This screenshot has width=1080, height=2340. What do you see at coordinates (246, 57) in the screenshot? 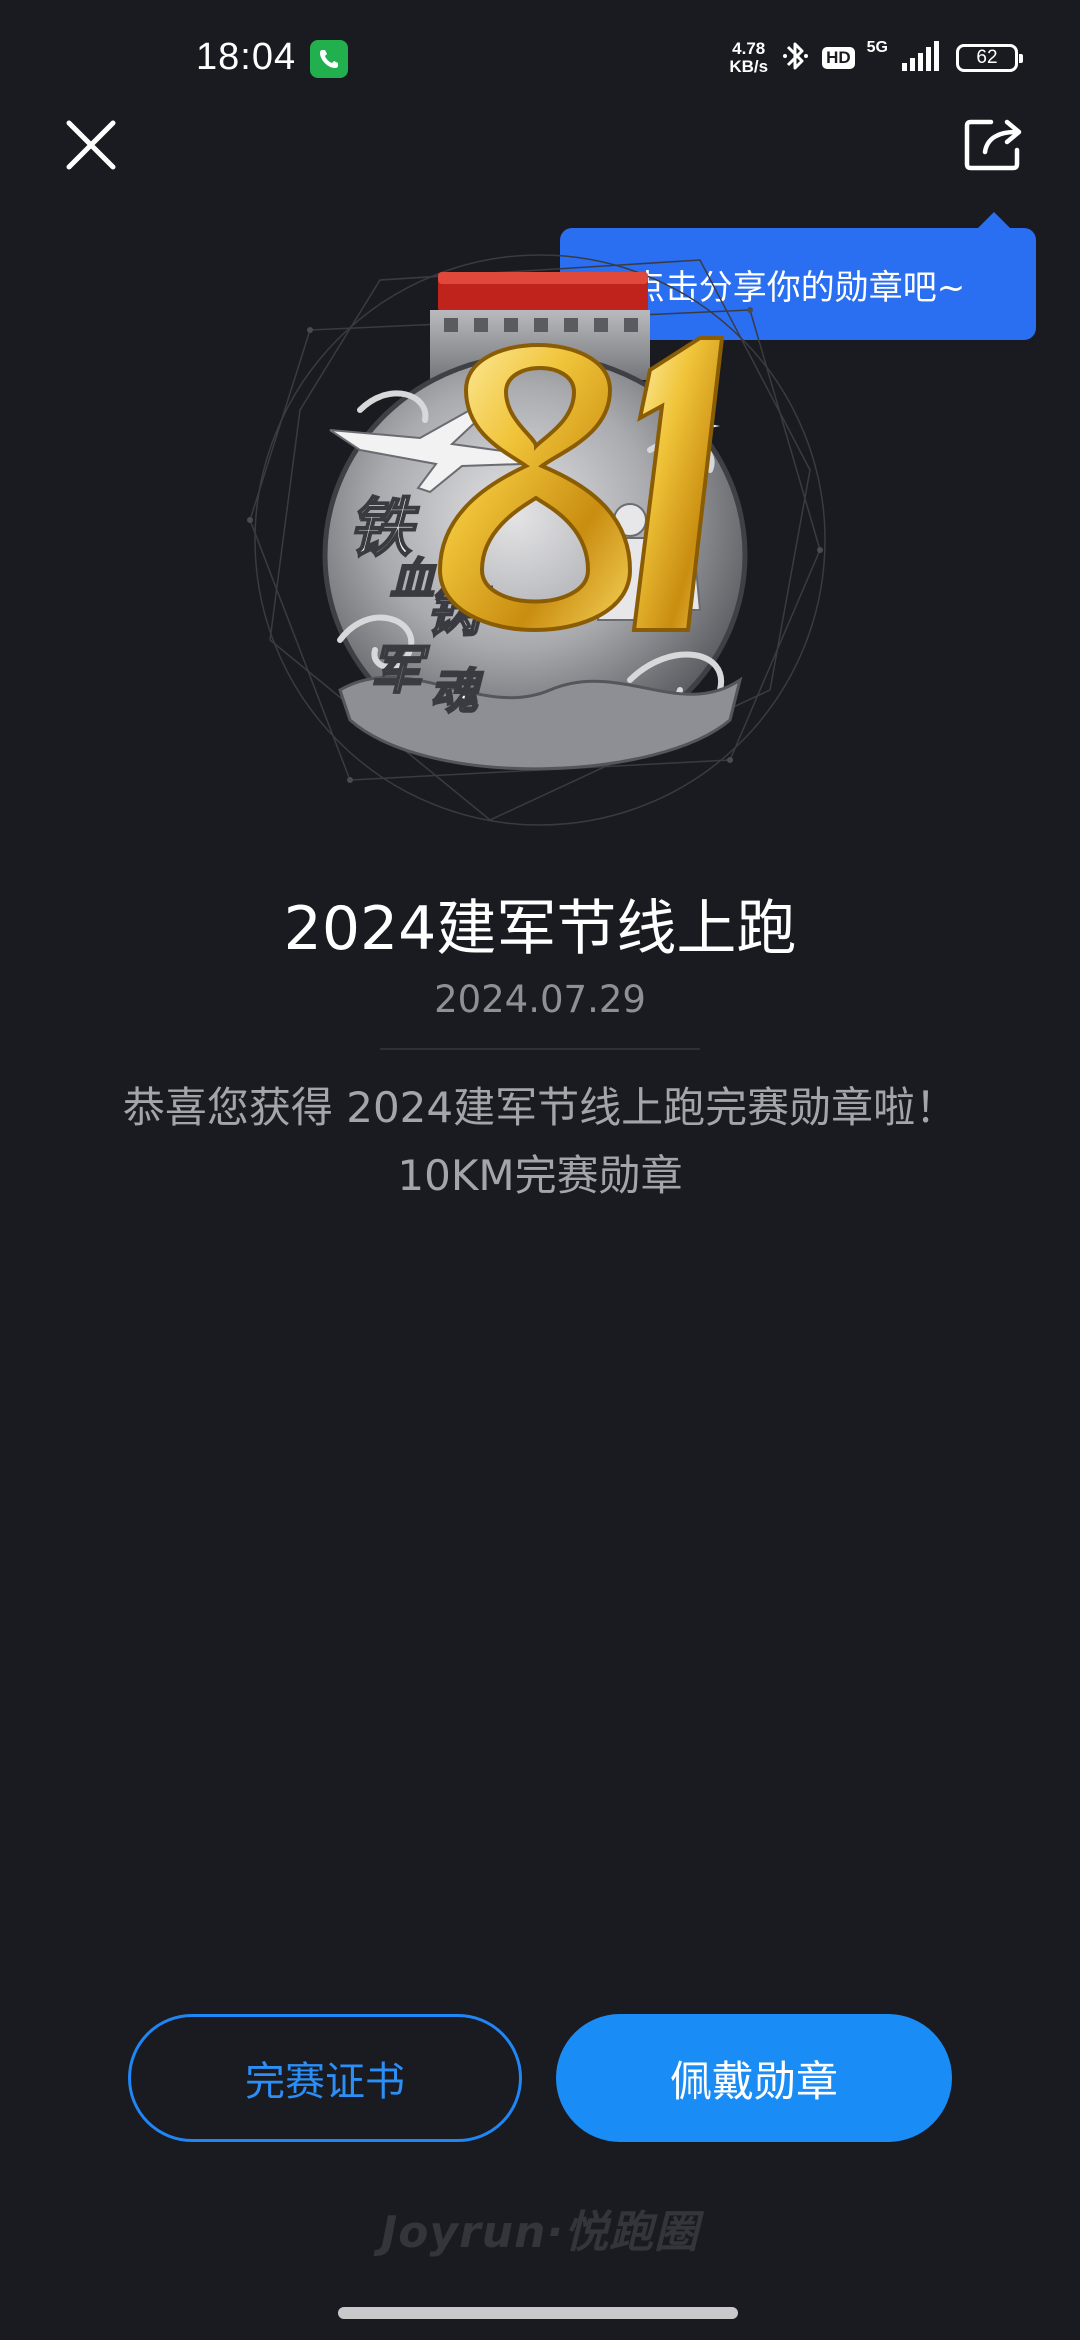
I see `status-time: 18:04` at bounding box center [246, 57].